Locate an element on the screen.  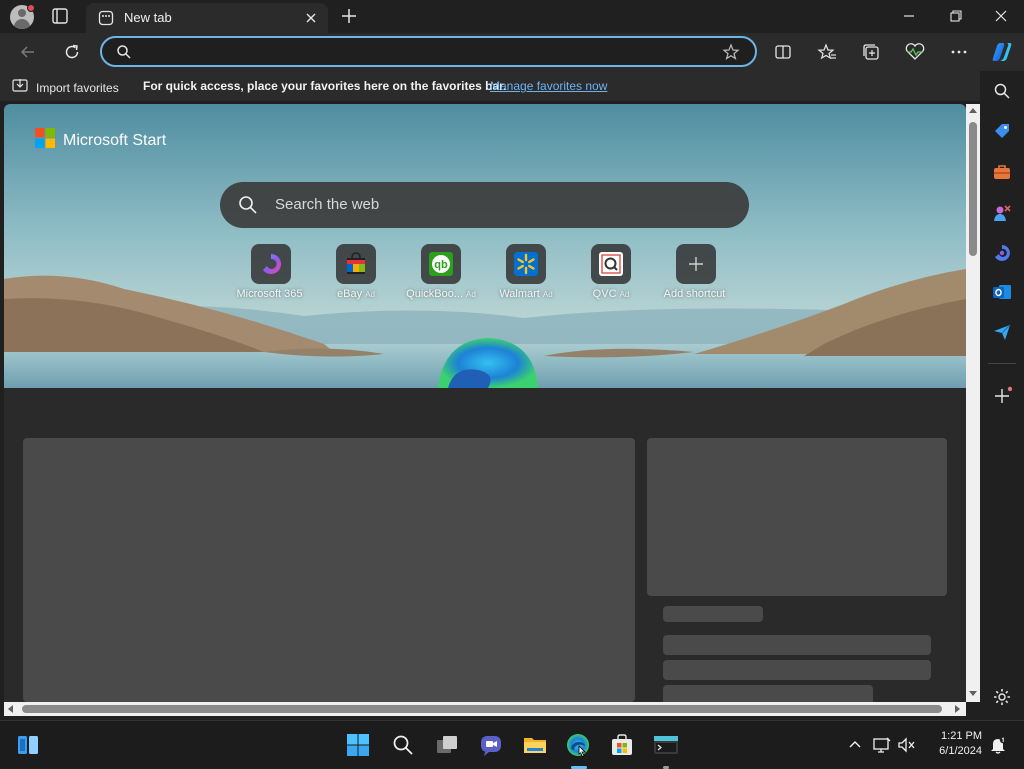
clock-date: 6/1/2024 is located at coordinates (960, 751).